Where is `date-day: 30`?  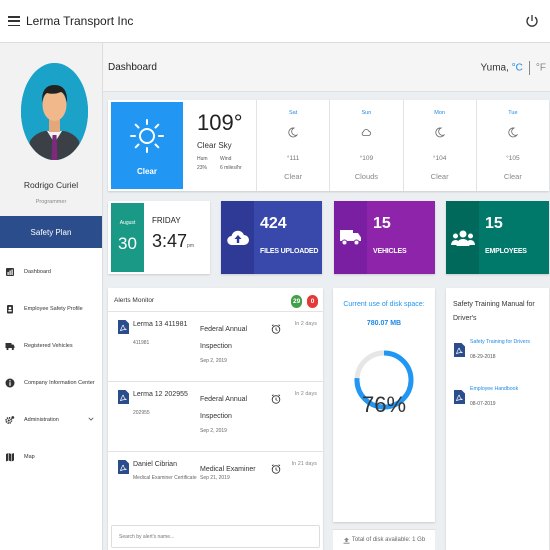
date-day: 30 is located at coordinates (127, 243).